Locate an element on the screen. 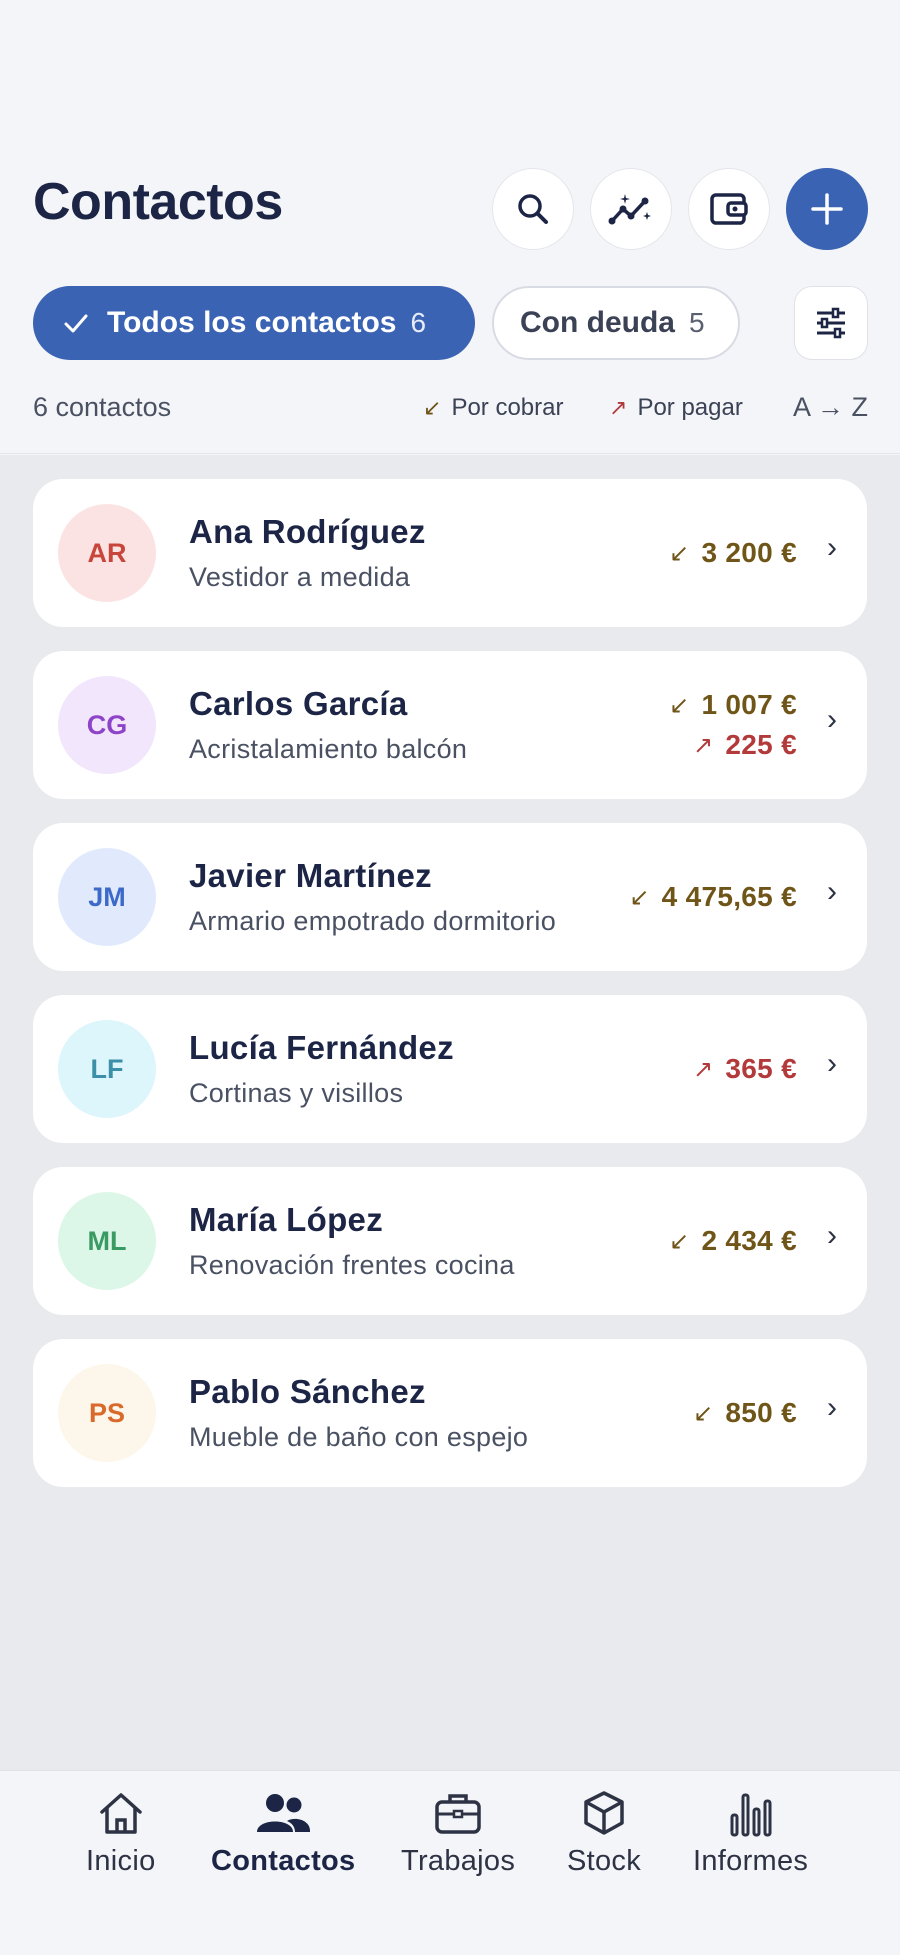 The image size is (900, 1955). sliders-icon is located at coordinates (831, 323).